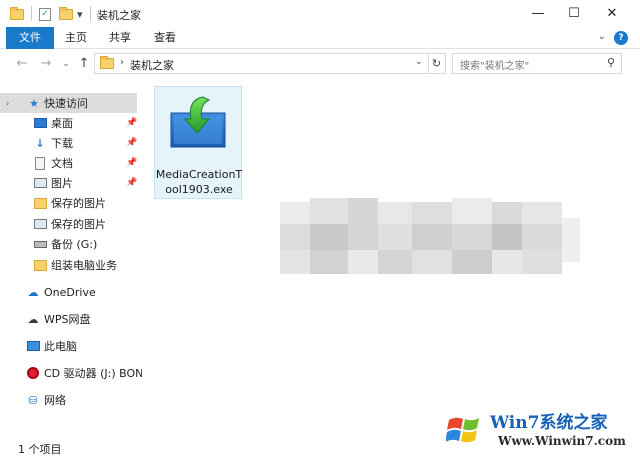  I want to click on sidebar-item-network: ⛁ 网络, so click(68, 400).